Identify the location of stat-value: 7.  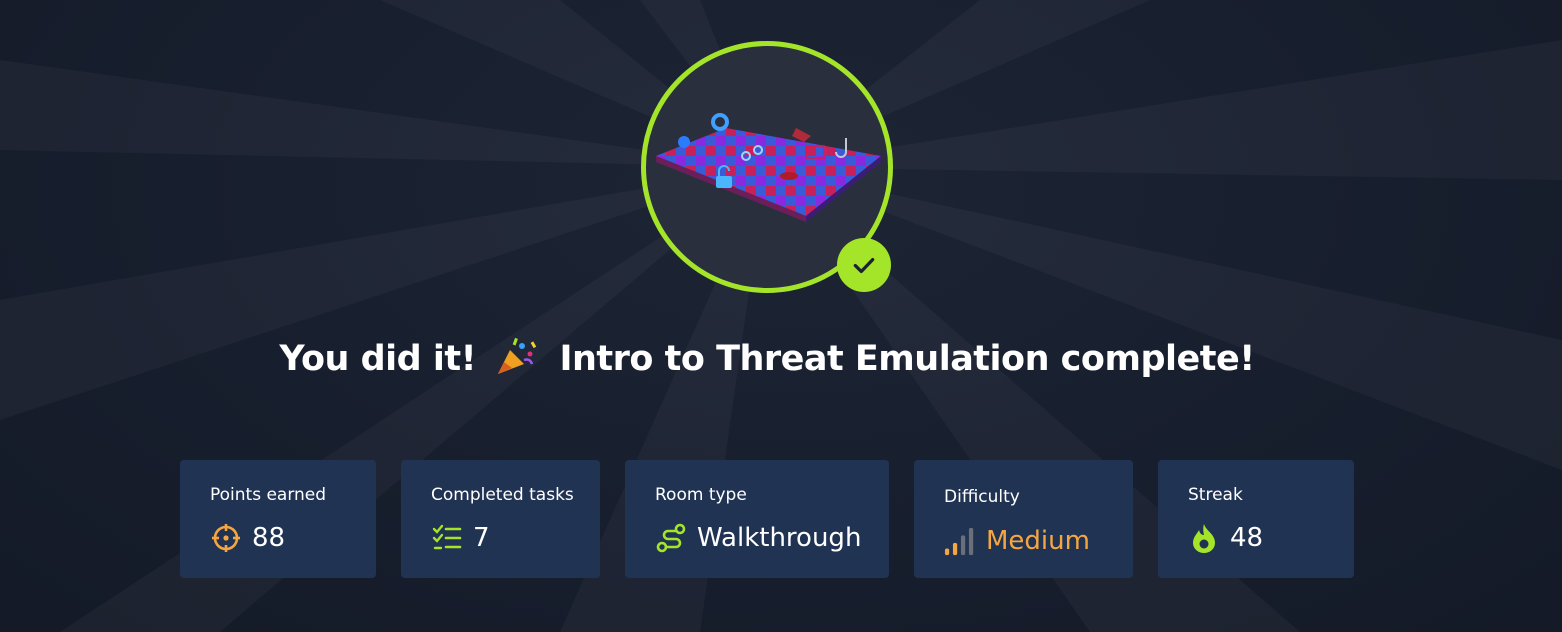
(481, 538).